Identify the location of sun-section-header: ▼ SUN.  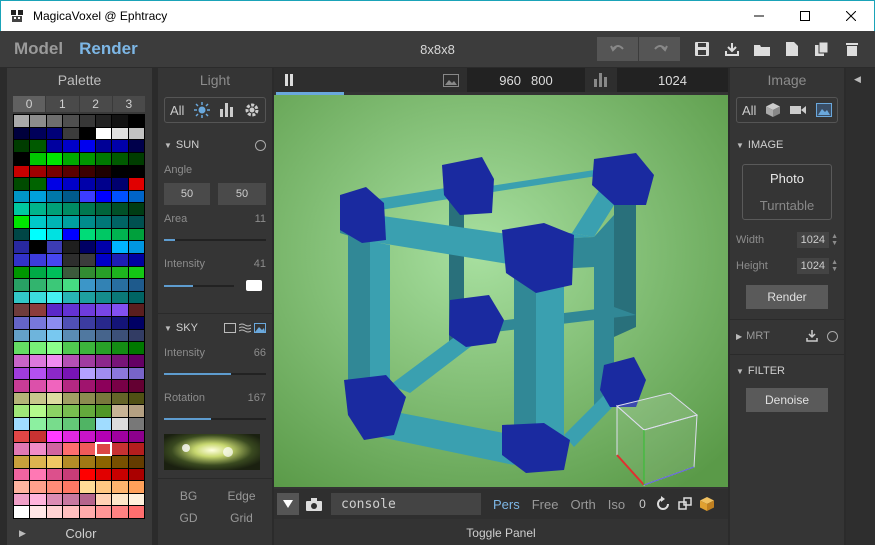
(215, 145).